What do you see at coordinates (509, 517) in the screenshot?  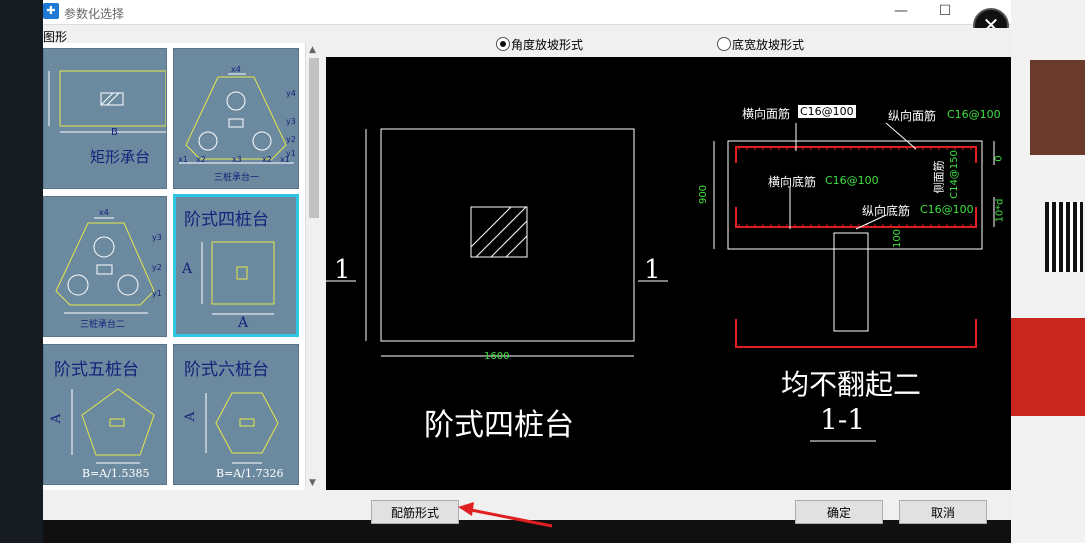 I see `red-arrow-line` at bounding box center [509, 517].